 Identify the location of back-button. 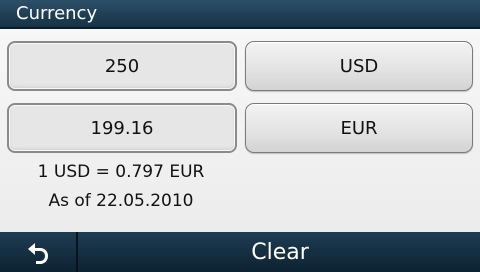
(39, 252).